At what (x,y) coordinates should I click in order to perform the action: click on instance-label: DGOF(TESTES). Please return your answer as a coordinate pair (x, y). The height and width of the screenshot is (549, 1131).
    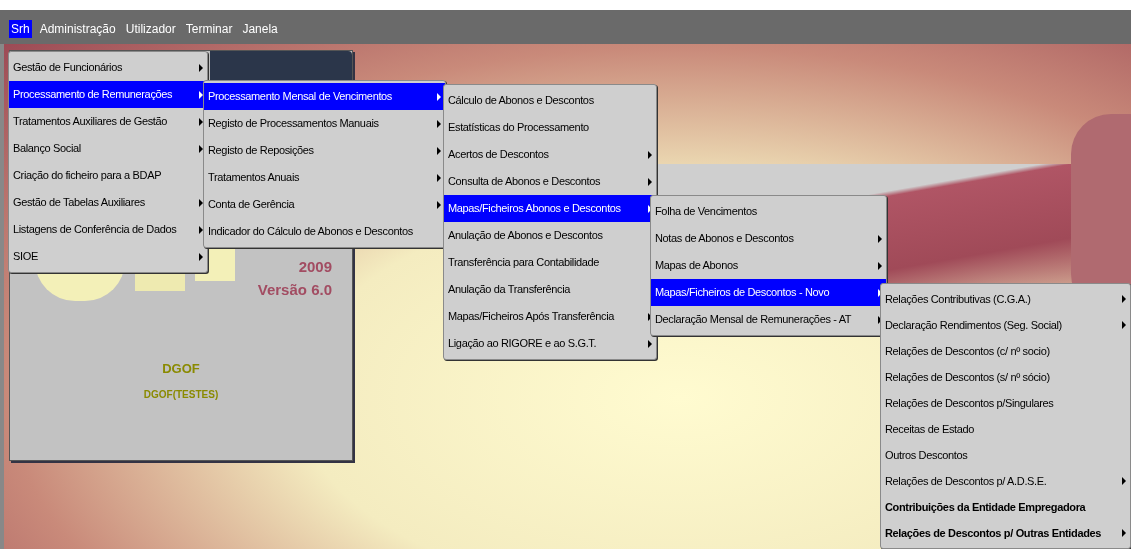
    Looking at the image, I should click on (181, 394).